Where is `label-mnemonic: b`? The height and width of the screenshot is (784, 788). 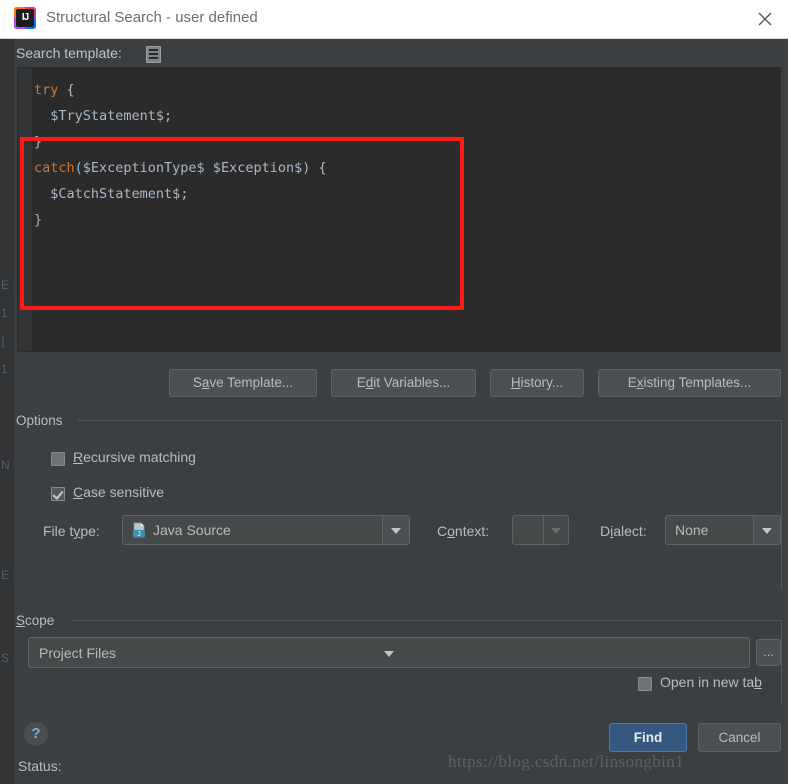
label-mnemonic: b is located at coordinates (758, 682).